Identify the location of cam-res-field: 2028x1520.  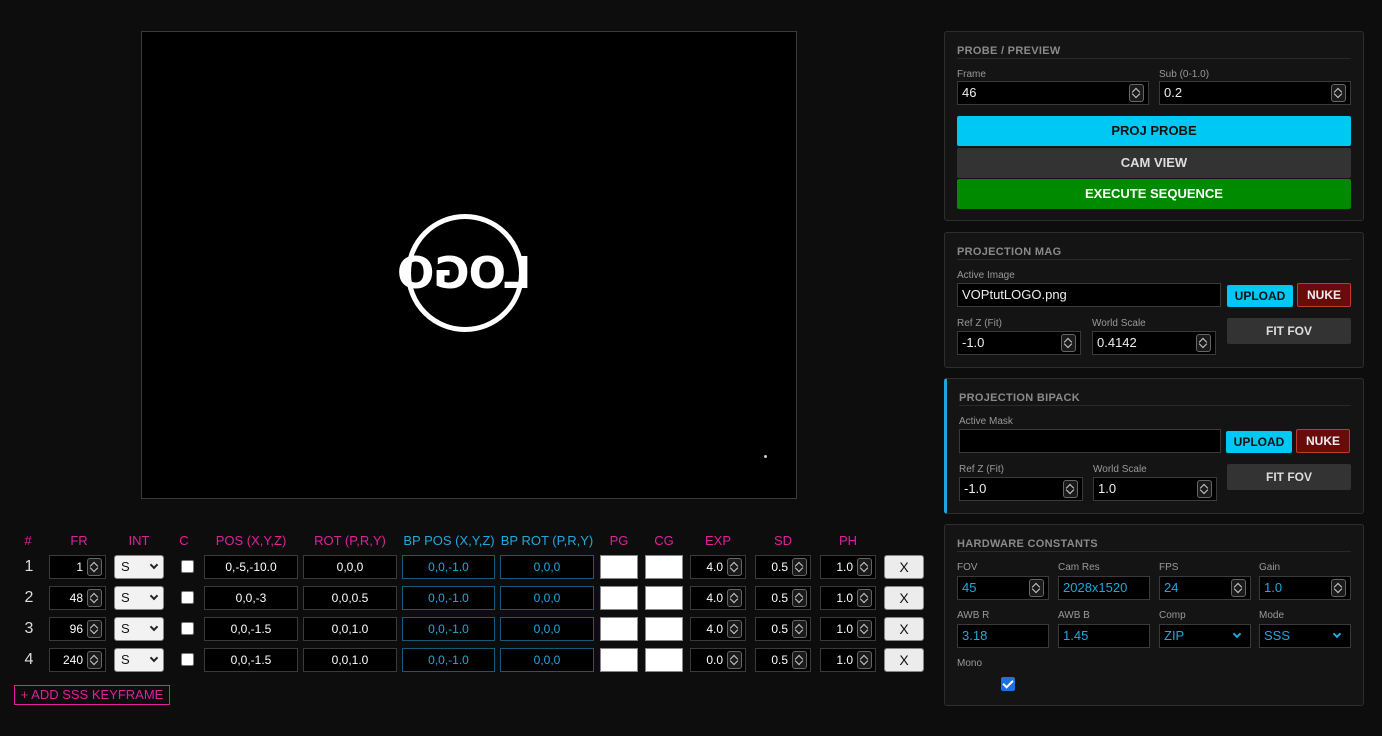
(1104, 588).